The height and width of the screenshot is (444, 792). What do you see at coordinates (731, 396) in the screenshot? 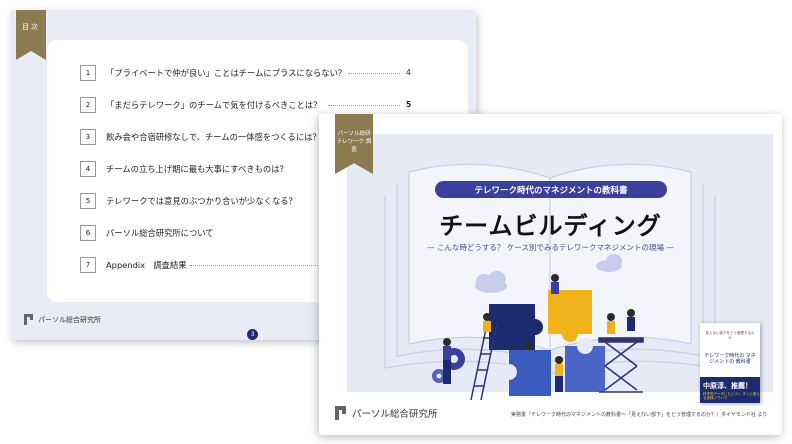
I see `book-subtext: 科学的データにもとづく すぐに使える実践ノウハウ` at bounding box center [731, 396].